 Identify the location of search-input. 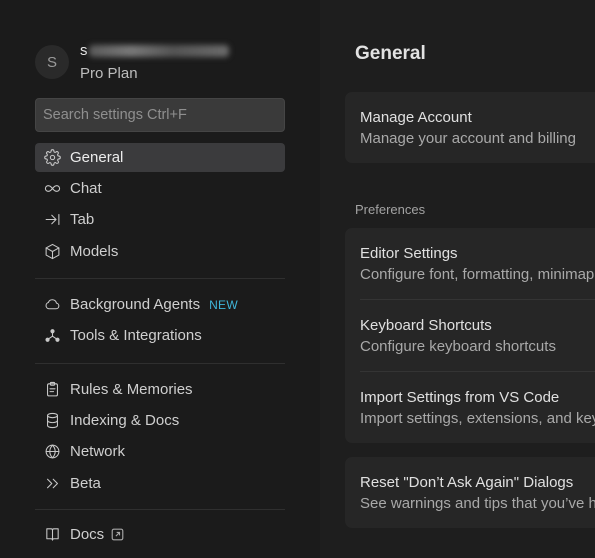
(160, 115).